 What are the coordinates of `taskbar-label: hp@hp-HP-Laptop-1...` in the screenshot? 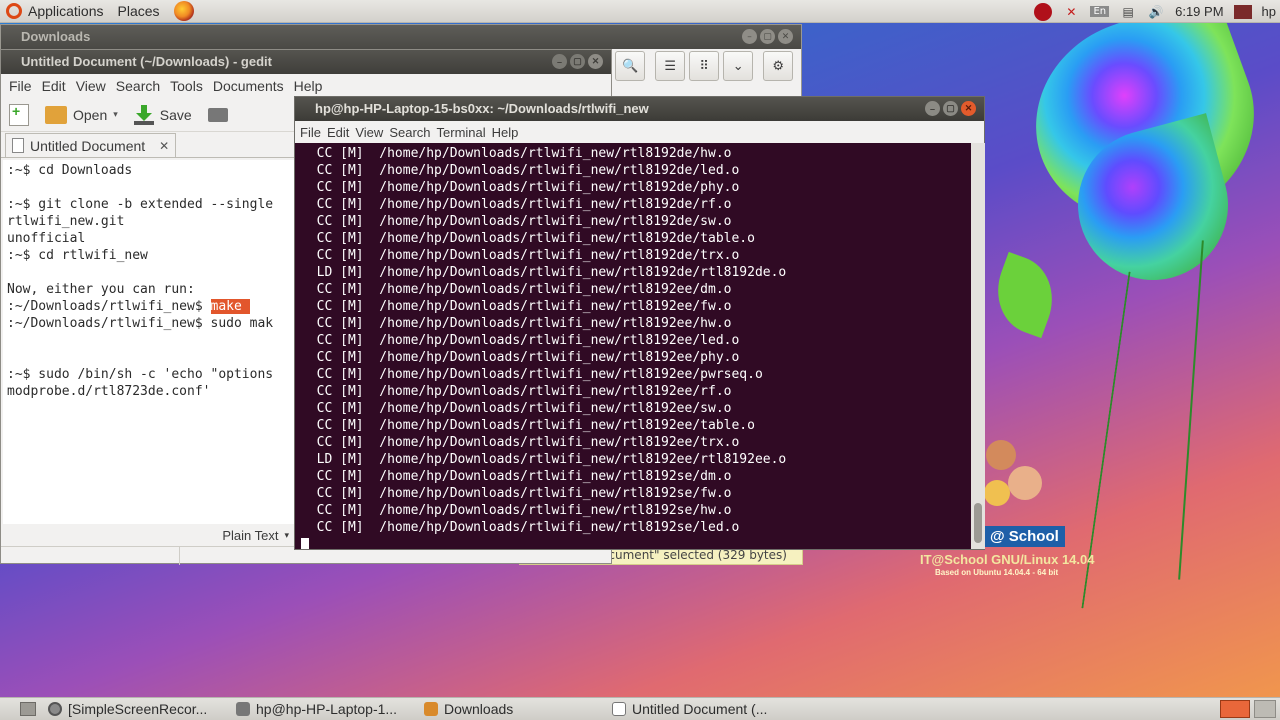 It's located at (327, 709).